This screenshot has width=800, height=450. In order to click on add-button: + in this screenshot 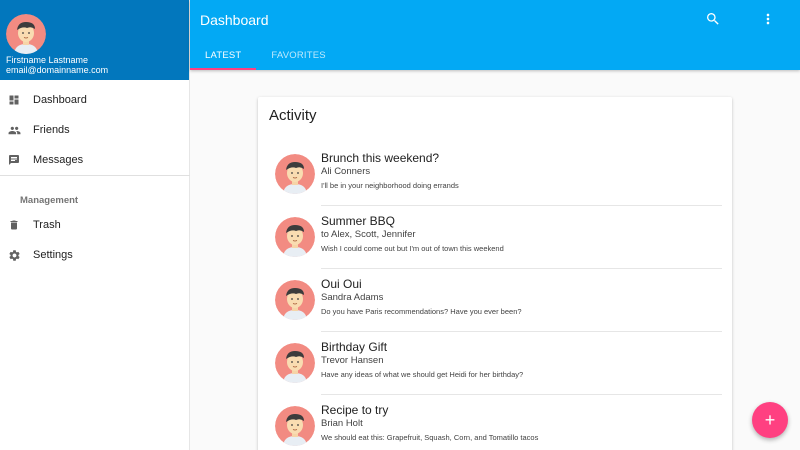, I will do `click(770, 420)`.